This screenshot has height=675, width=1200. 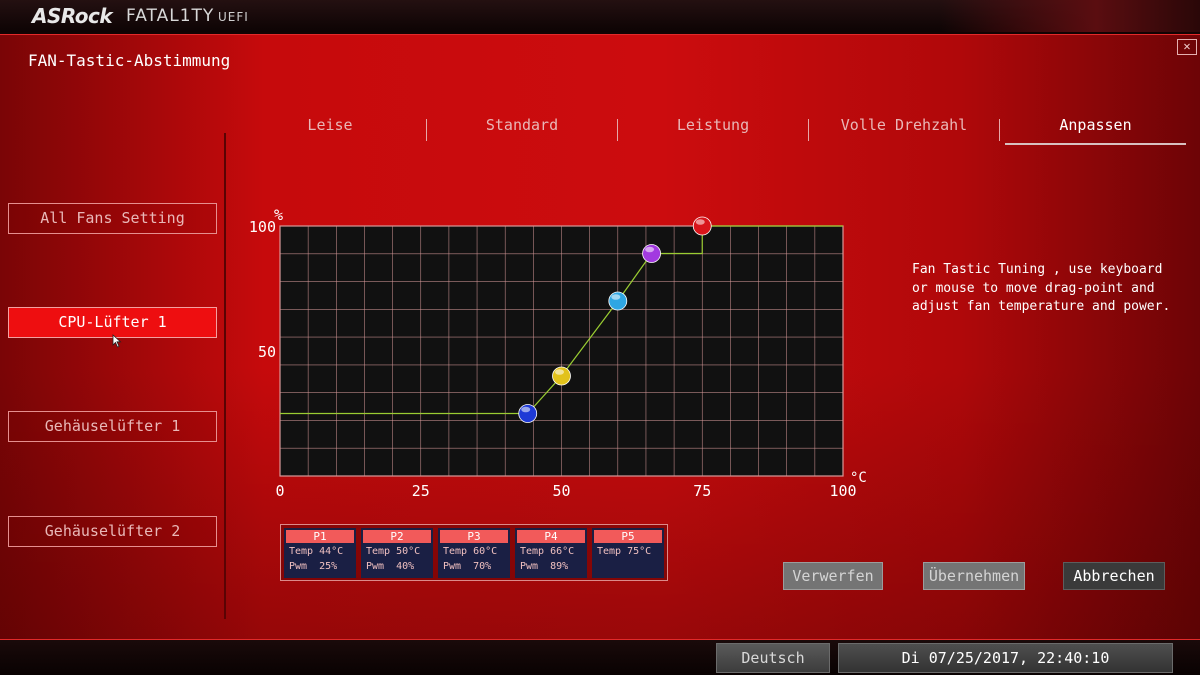 What do you see at coordinates (313, 566) in the screenshot?
I see `point-pwm: Pwm 25%` at bounding box center [313, 566].